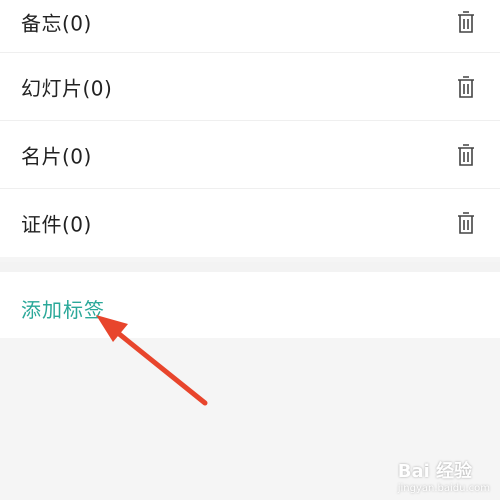 Image resolution: width=500 pixels, height=500 pixels. What do you see at coordinates (250, 267) in the screenshot?
I see `section-divider` at bounding box center [250, 267].